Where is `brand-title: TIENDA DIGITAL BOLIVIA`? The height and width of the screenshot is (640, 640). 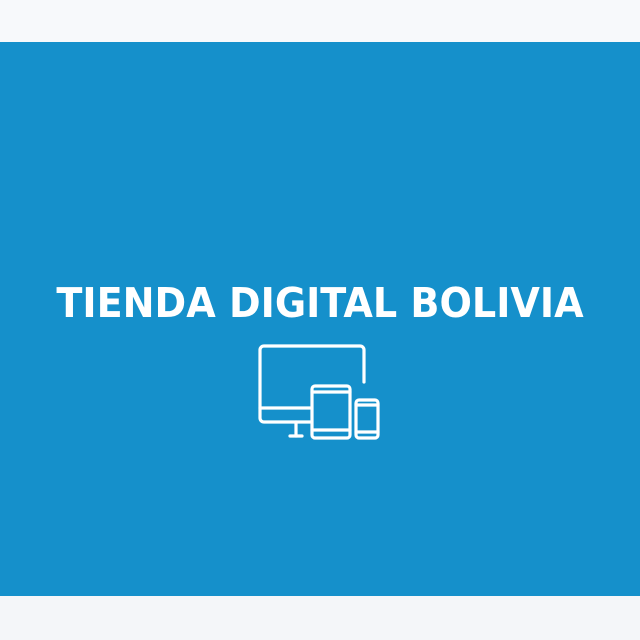 brand-title: TIENDA DIGITAL BOLIVIA is located at coordinates (320, 303).